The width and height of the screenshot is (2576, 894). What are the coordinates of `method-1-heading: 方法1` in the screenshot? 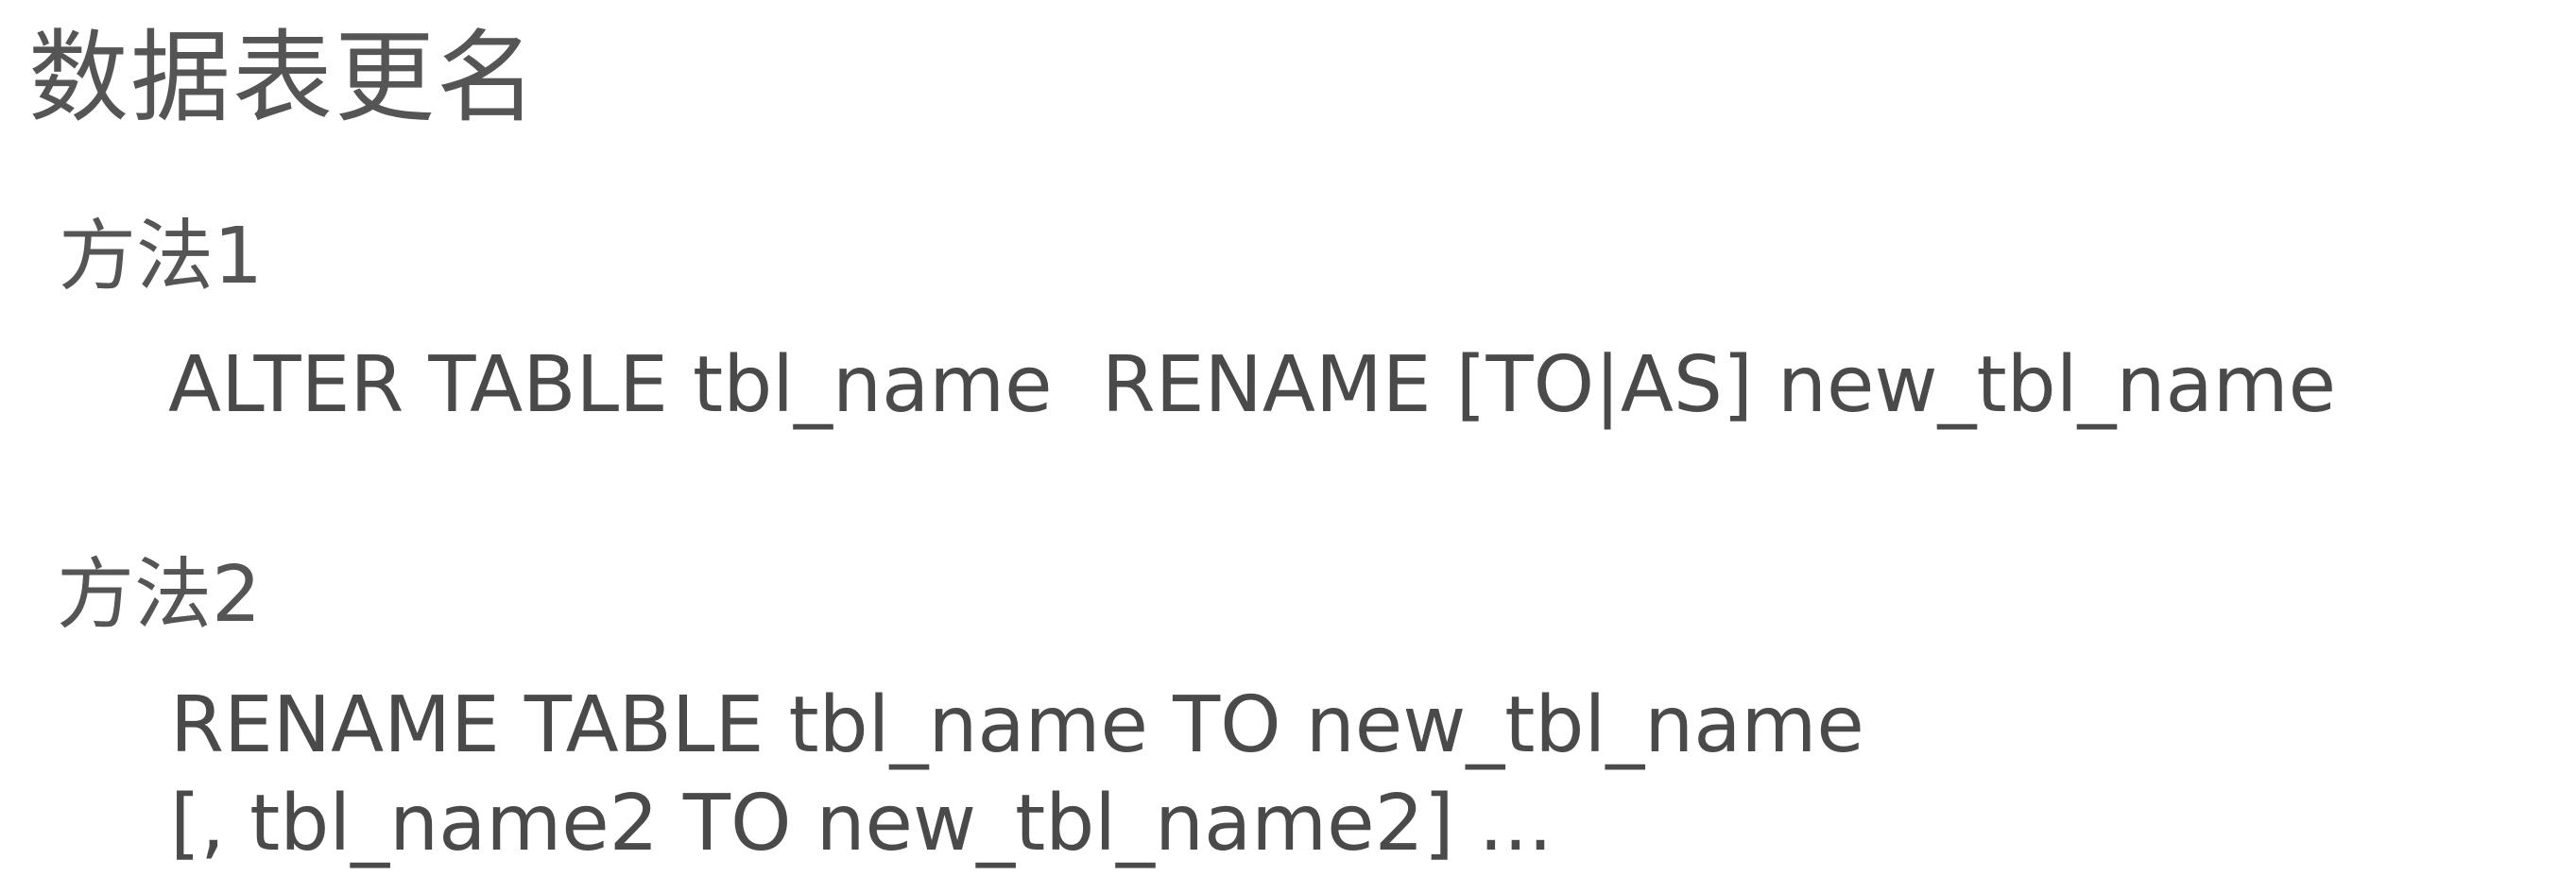 It's located at (161, 257).